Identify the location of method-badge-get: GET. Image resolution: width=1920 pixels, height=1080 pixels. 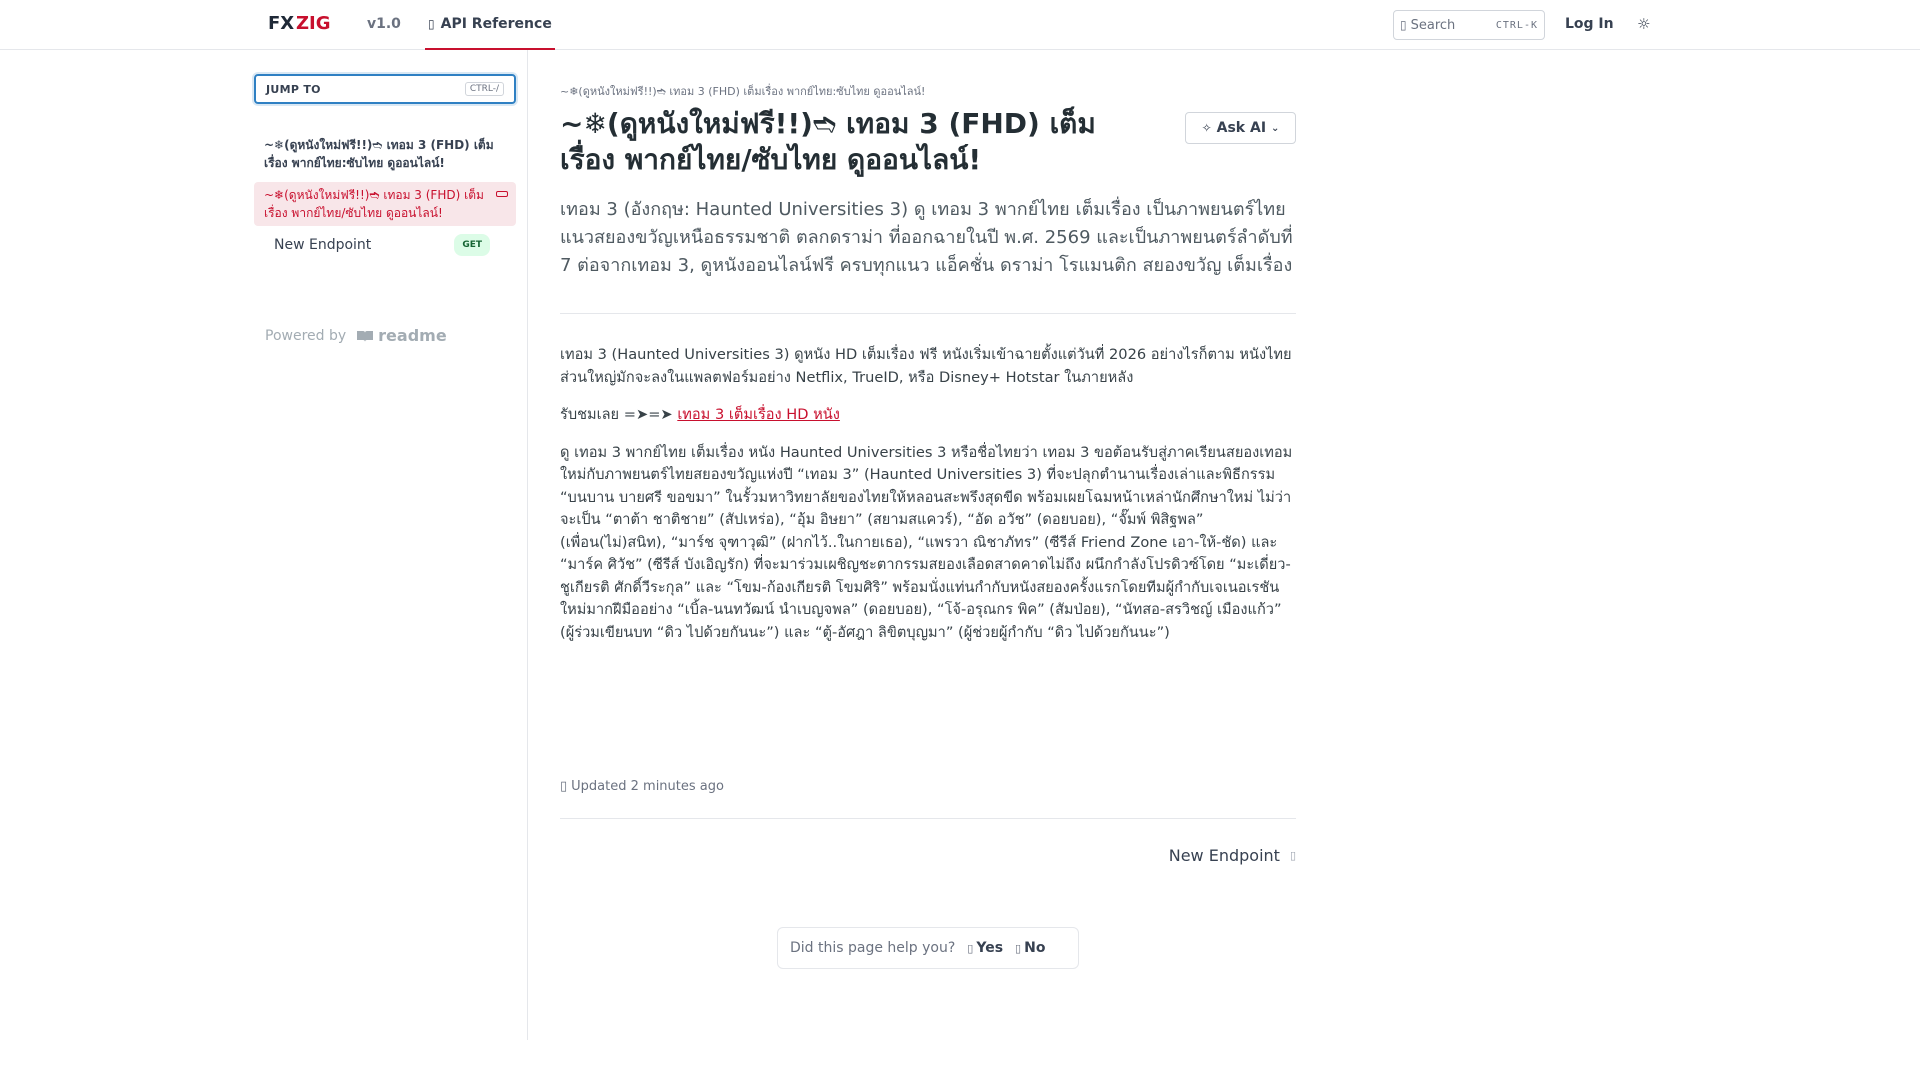
(472, 245).